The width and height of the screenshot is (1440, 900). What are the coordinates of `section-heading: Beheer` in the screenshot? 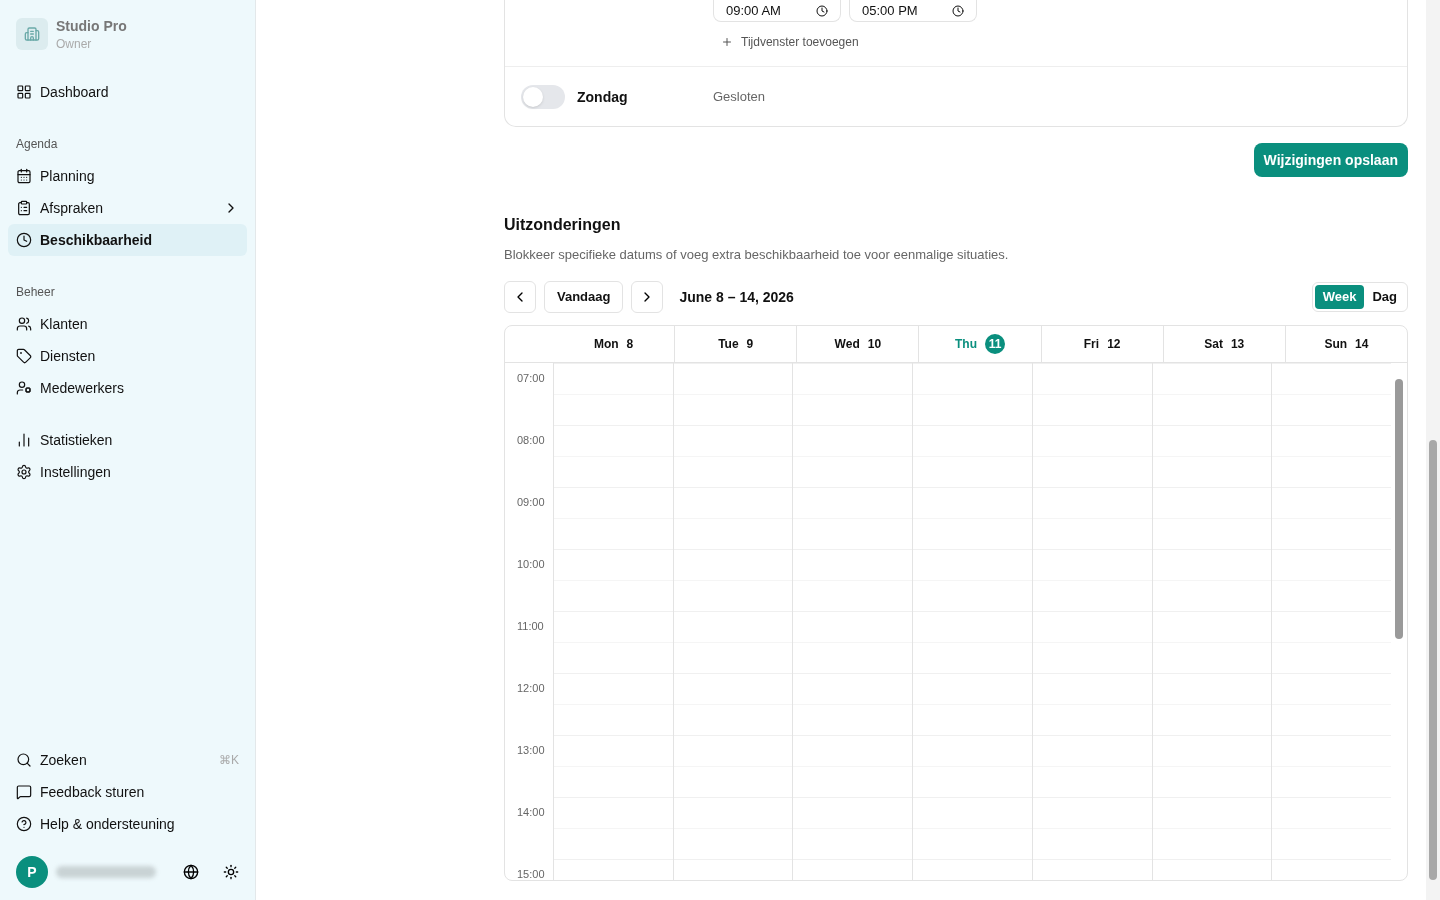 It's located at (35, 292).